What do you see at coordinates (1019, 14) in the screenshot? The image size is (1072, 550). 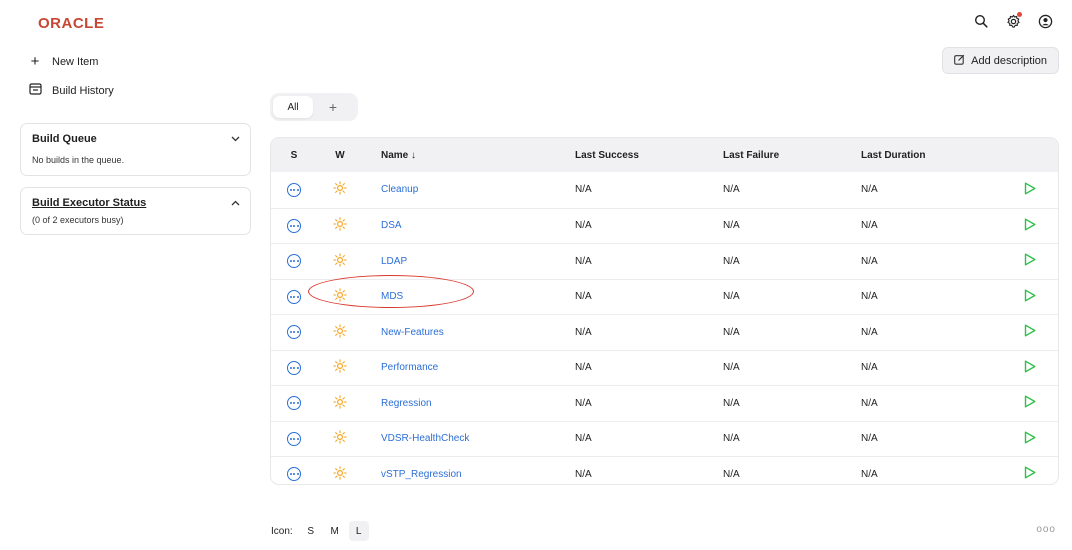 I see `notification-dot` at bounding box center [1019, 14].